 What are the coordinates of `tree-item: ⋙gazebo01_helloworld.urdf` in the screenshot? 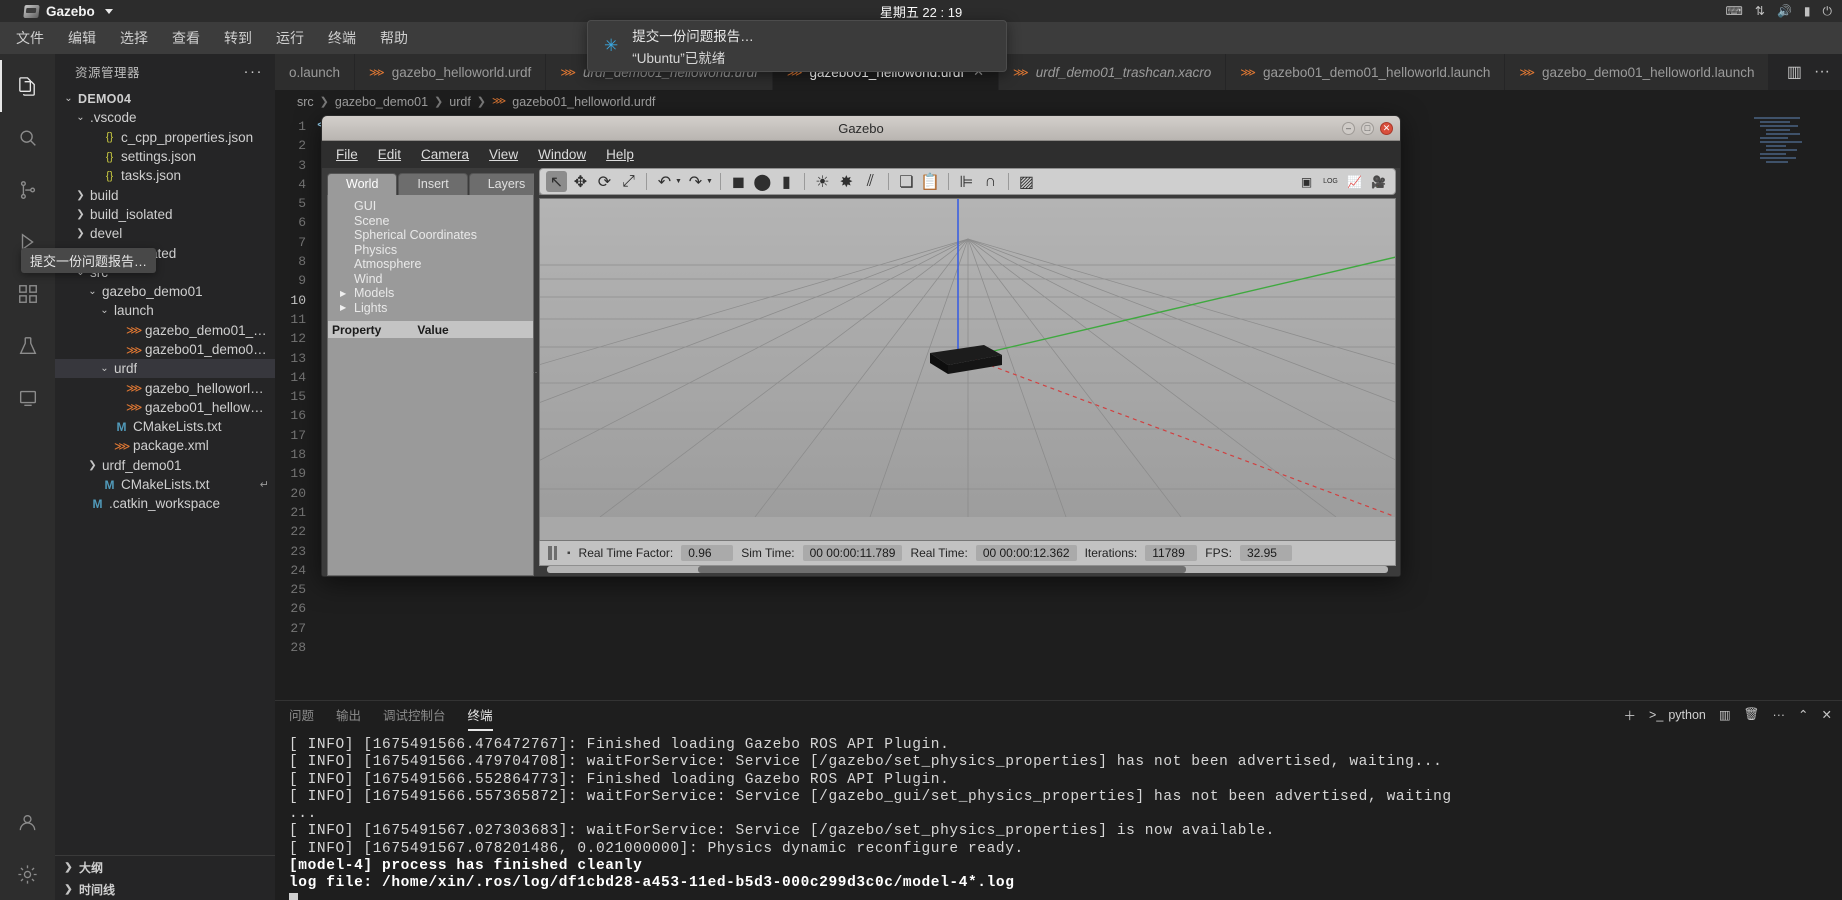 It's located at (165, 407).